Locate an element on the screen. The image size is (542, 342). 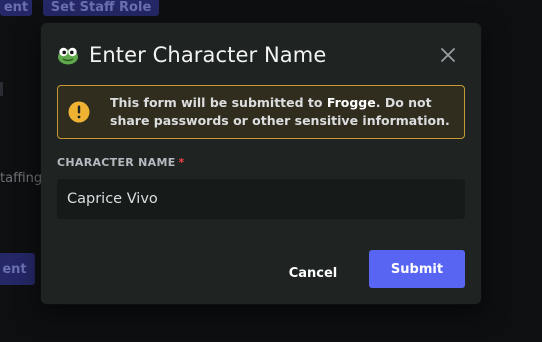
background-text-partial: taffing is located at coordinates (21, 178).